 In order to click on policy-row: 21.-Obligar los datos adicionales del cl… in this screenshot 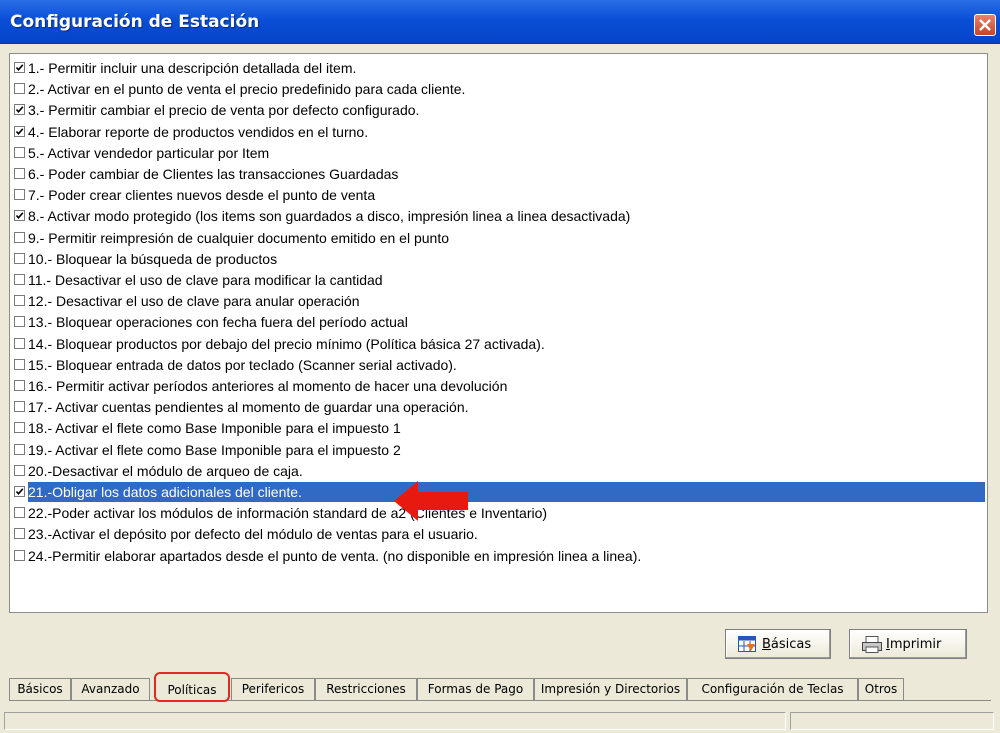, I will do `click(498, 492)`.